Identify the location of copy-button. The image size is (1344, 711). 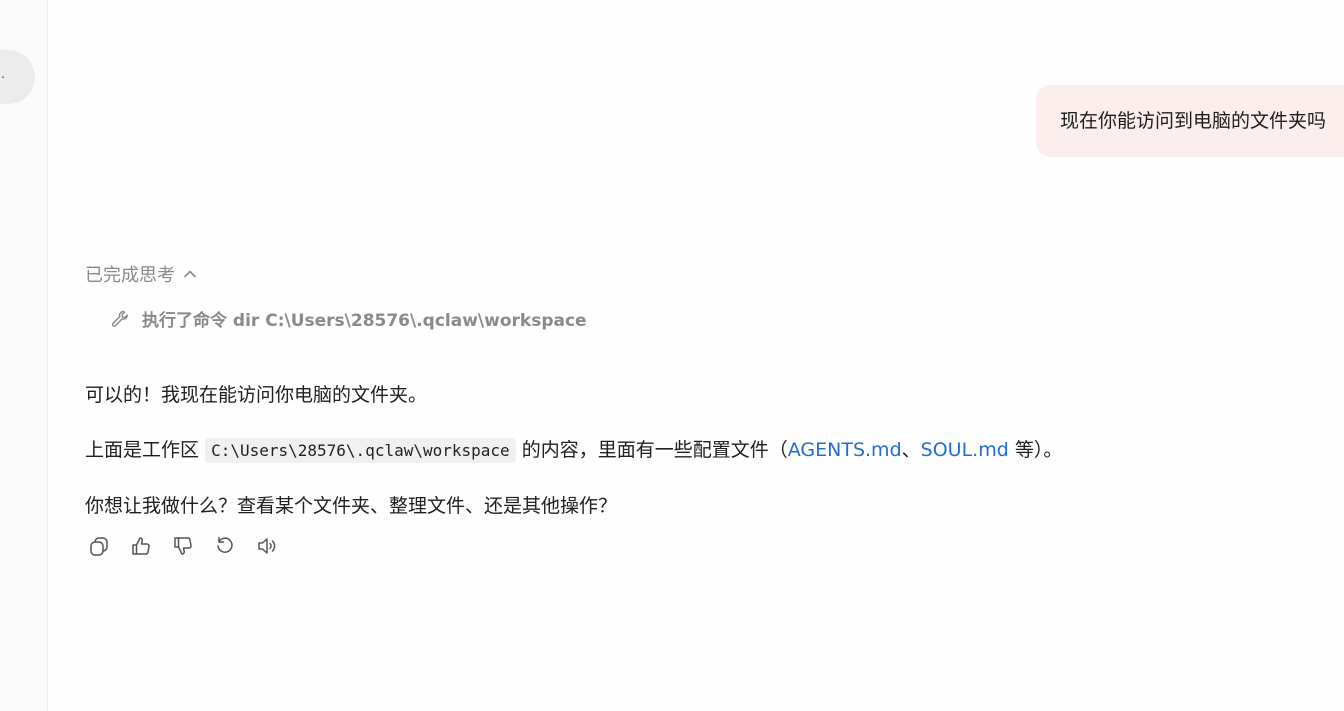
(99, 546).